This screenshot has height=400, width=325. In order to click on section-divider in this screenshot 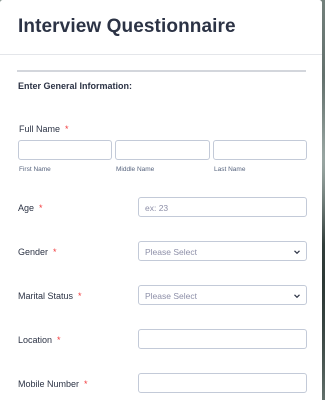, I will do `click(161, 71)`.